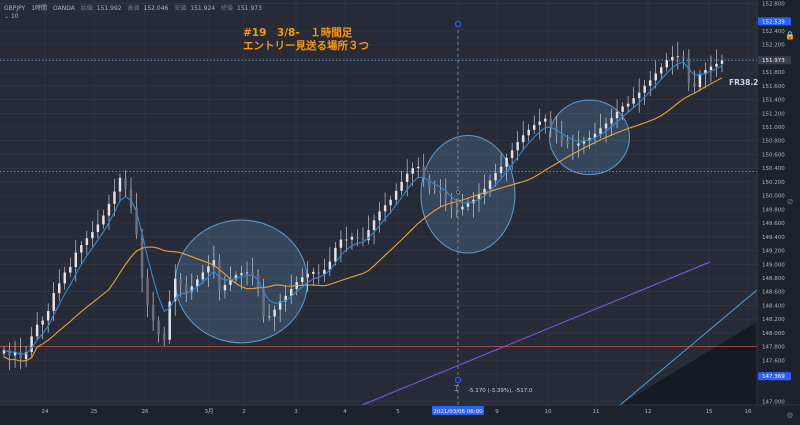 The width and height of the screenshot is (800, 425). Describe the element at coordinates (773, 4) in the screenshot. I see `price-tick-label: 152.800` at that location.